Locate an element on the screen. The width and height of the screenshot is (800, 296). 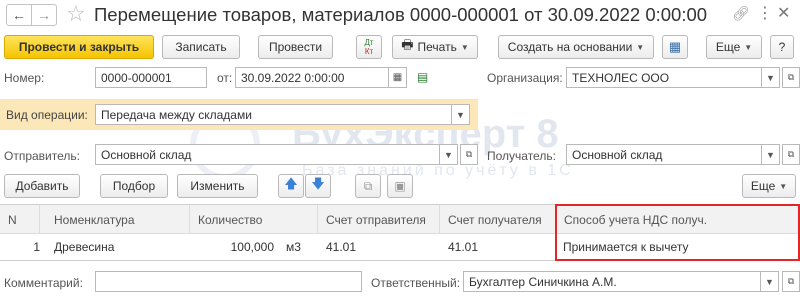
arrow-up-icon: 🡅 is located at coordinates (291, 183).